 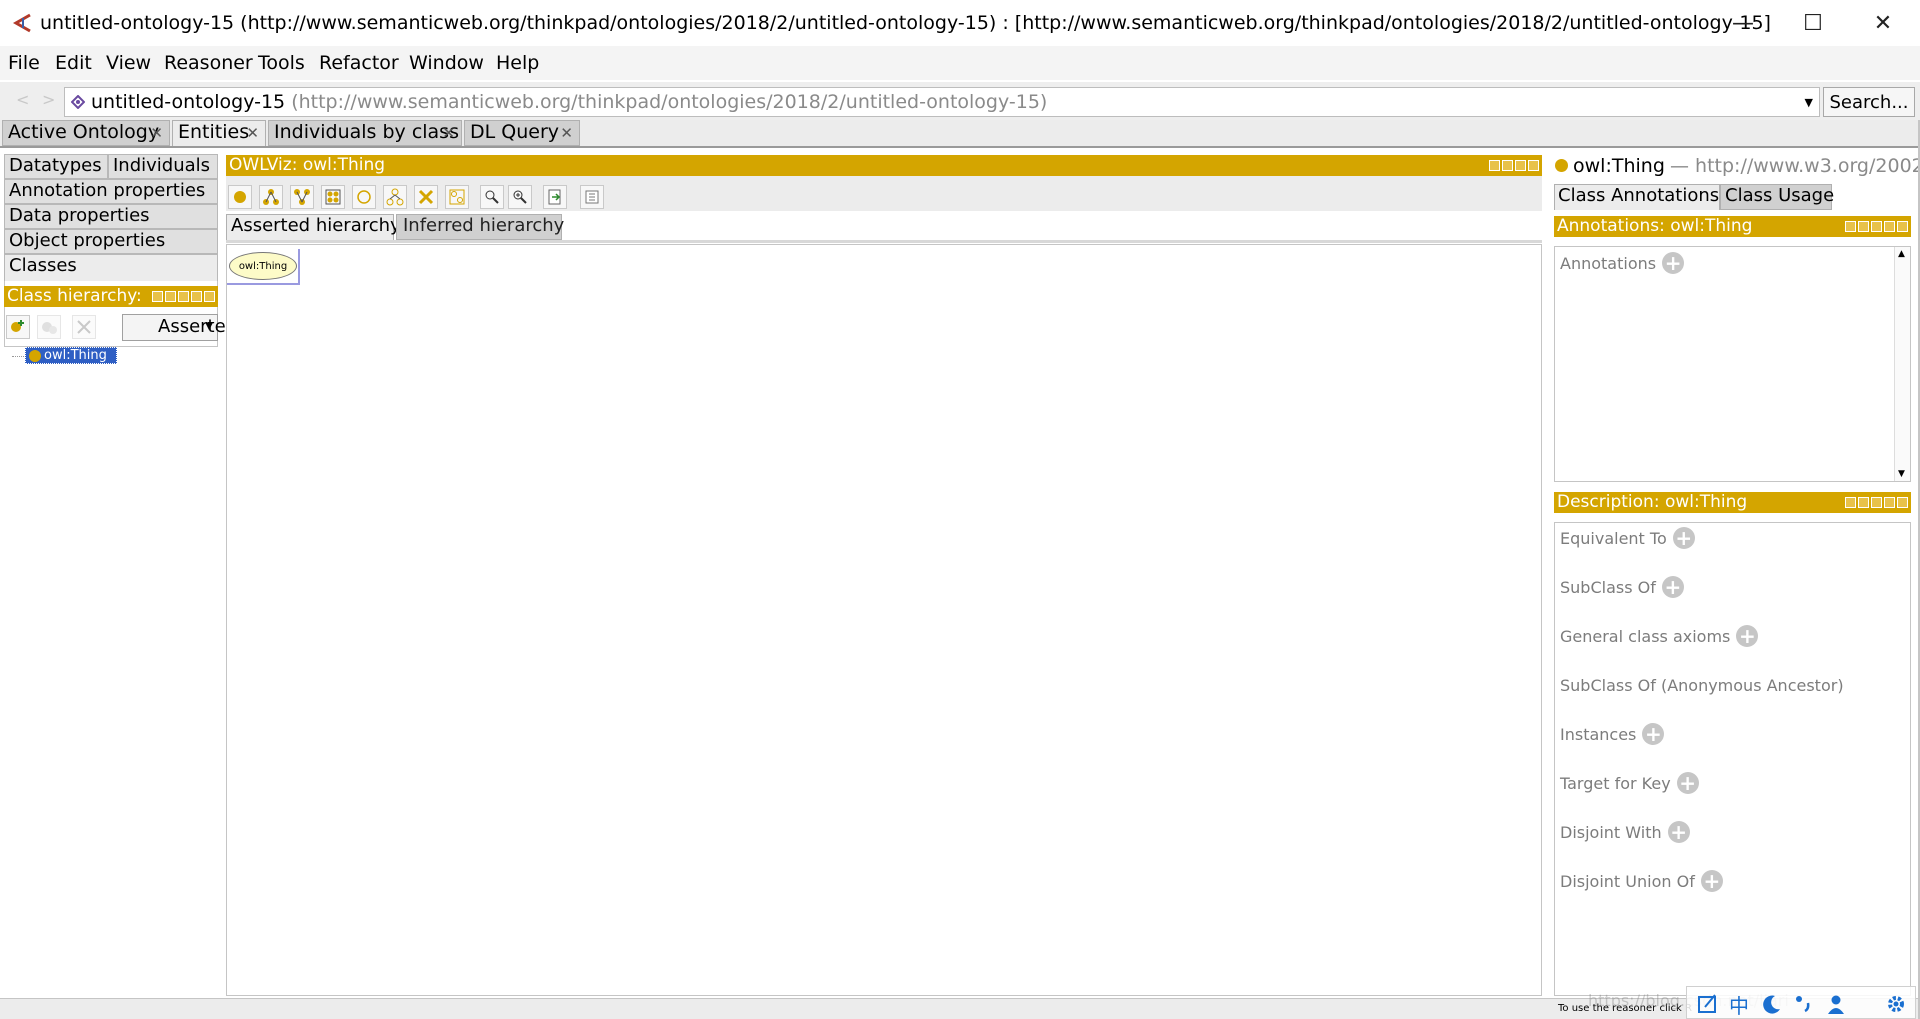 What do you see at coordinates (1735, 168) in the screenshot?
I see `entity-header: owl:Thing — http://www.w3.org/2002/07` at bounding box center [1735, 168].